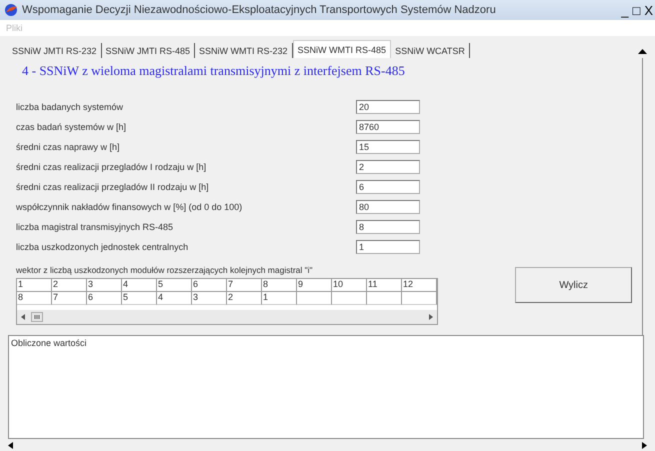  I want to click on window-control-button: □, so click(636, 10).